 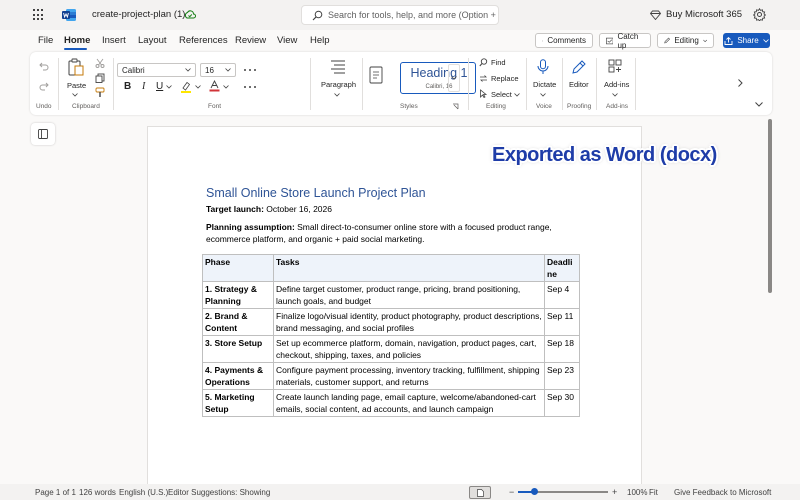 I want to click on editor-pen-icon, so click(x=579, y=67).